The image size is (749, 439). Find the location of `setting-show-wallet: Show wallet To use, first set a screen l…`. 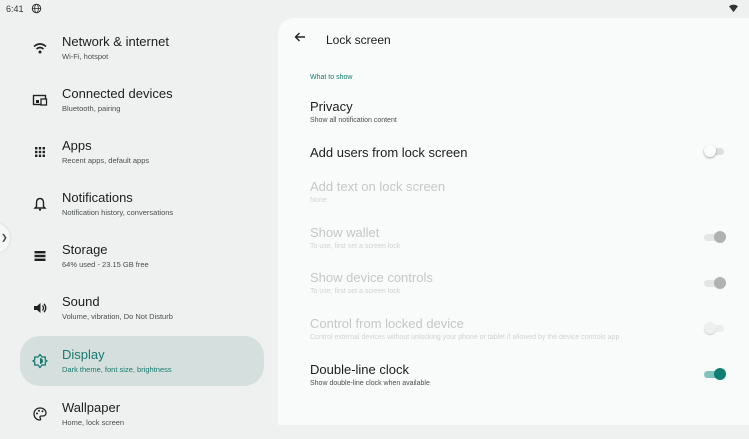

setting-show-wallet: Show wallet To use, first set a screen l… is located at coordinates (513, 245).